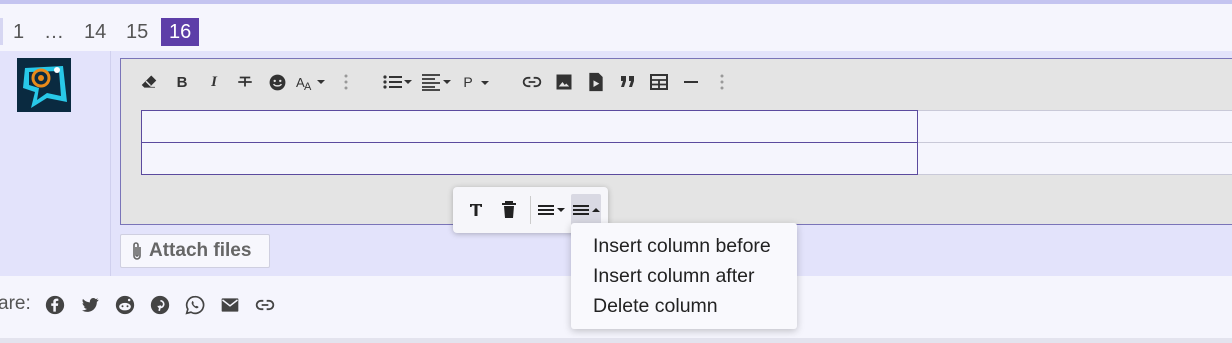 This screenshot has height=343, width=1232. Describe the element at coordinates (18, 32) in the screenshot. I see `page-link-1: 1` at that location.